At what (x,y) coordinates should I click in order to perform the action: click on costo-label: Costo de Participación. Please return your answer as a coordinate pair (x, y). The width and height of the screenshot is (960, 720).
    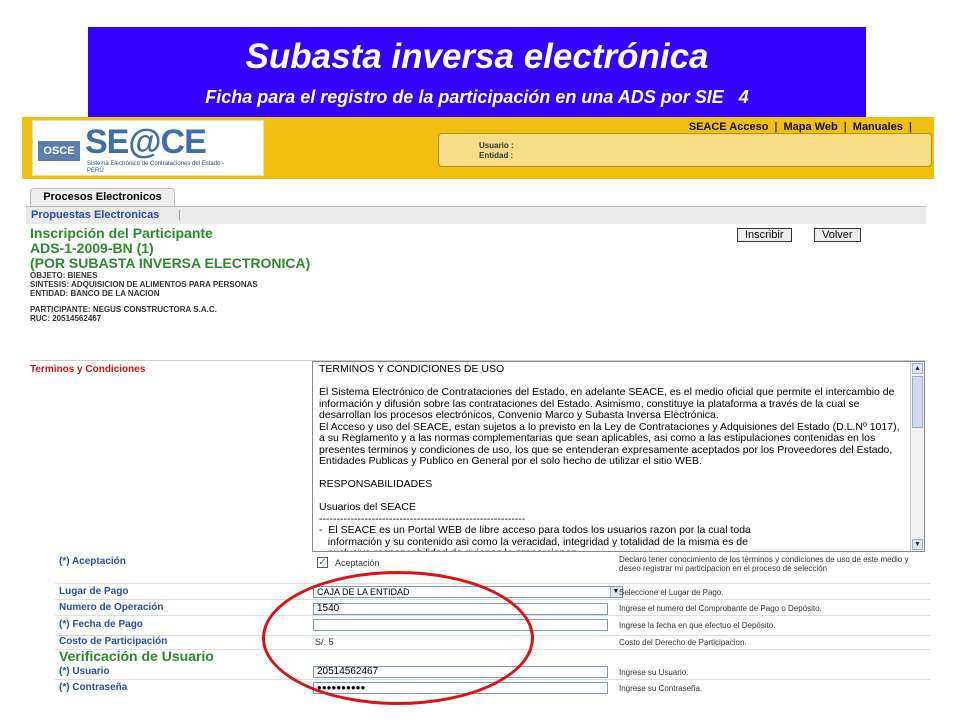
    Looking at the image, I should click on (113, 641).